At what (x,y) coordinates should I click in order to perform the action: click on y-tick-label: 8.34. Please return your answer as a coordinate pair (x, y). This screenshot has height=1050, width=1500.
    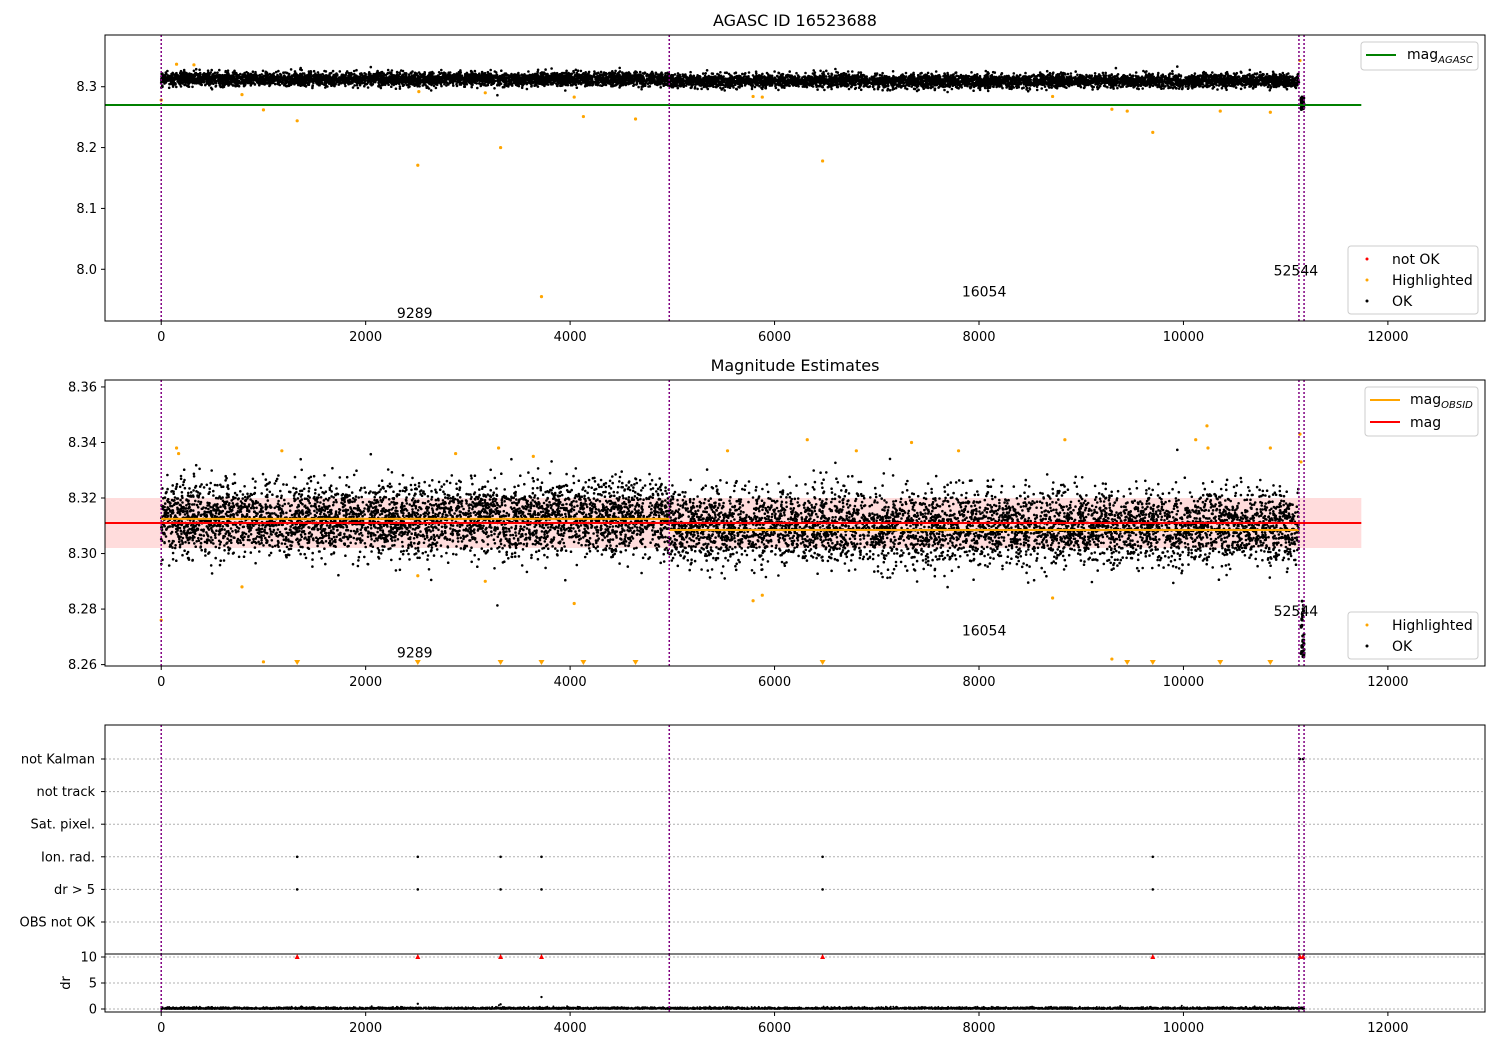
    Looking at the image, I should click on (82, 443).